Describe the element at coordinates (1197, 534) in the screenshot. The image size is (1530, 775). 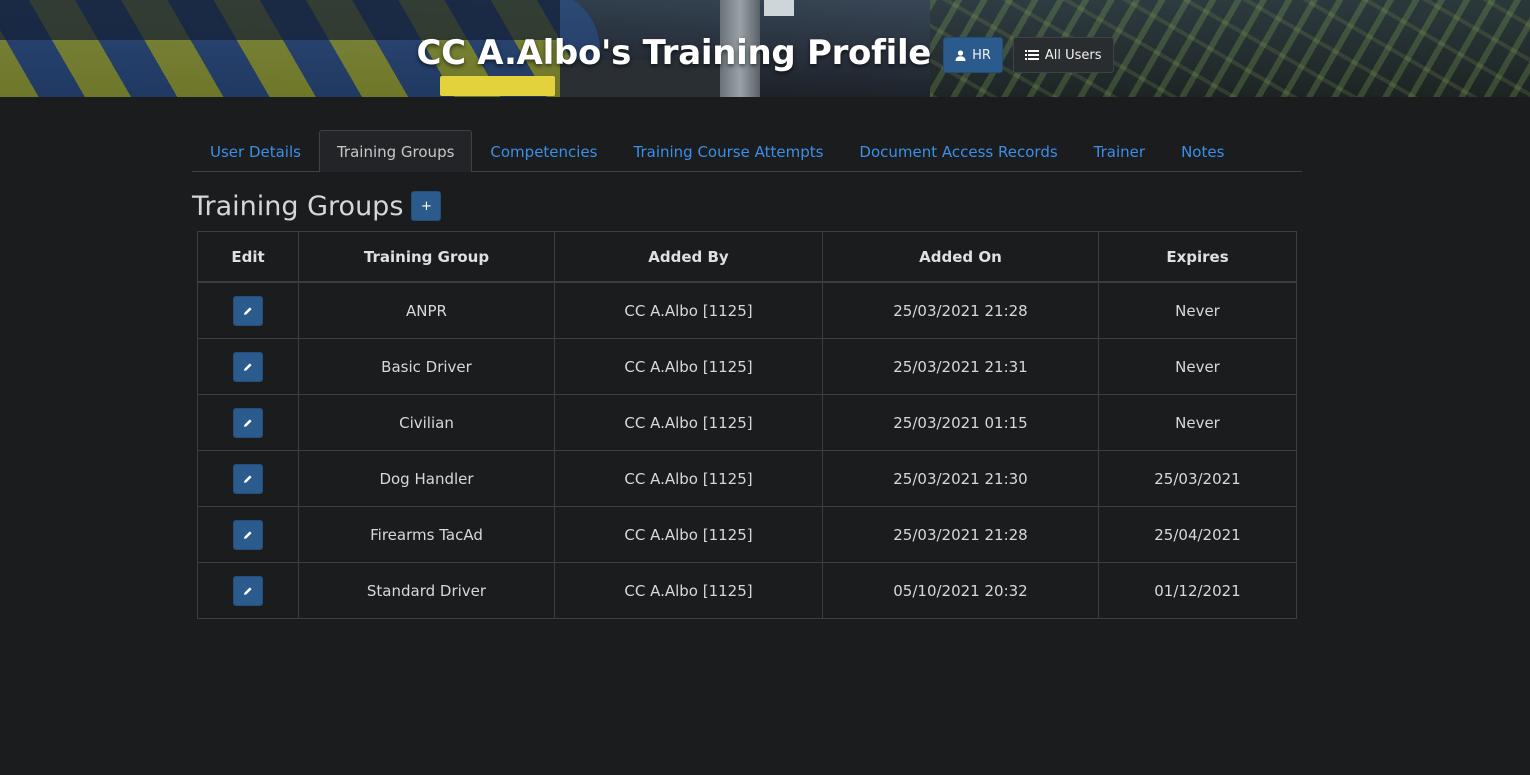
I see `expires-cell: 25/04/2021` at that location.